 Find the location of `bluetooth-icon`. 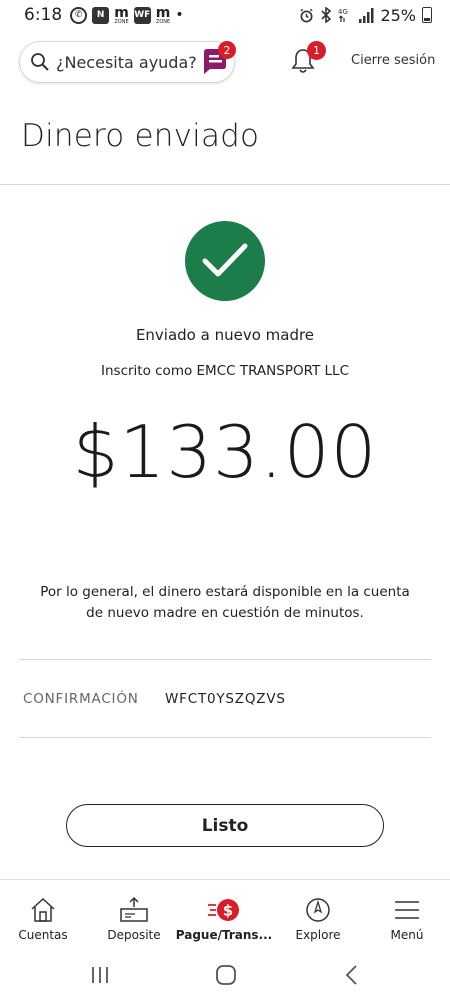

bluetooth-icon is located at coordinates (326, 15).